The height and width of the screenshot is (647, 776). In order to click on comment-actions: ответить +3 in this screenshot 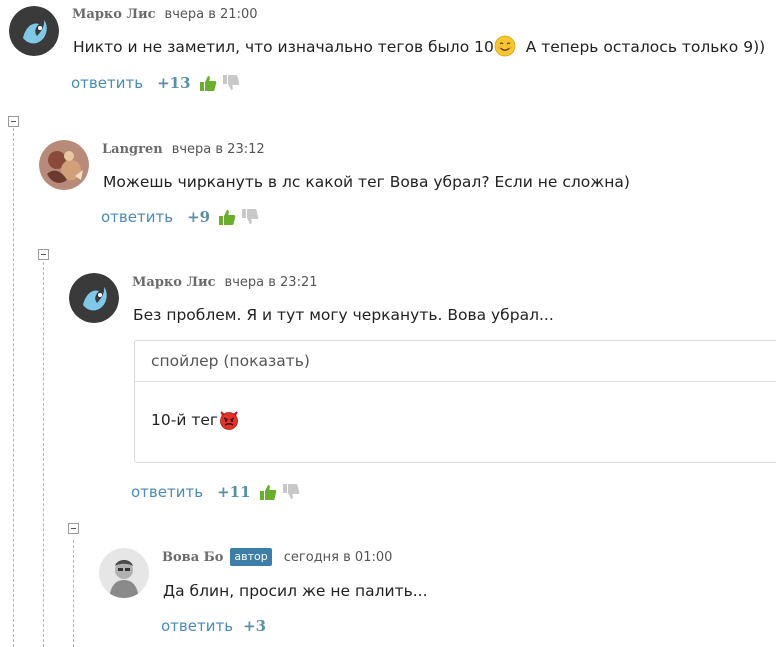, I will do `click(213, 626)`.